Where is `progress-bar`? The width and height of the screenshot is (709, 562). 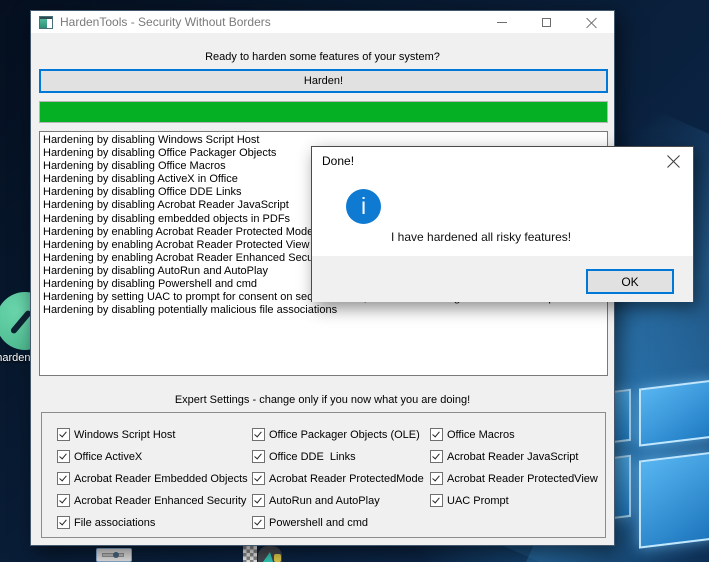
progress-bar is located at coordinates (323, 112).